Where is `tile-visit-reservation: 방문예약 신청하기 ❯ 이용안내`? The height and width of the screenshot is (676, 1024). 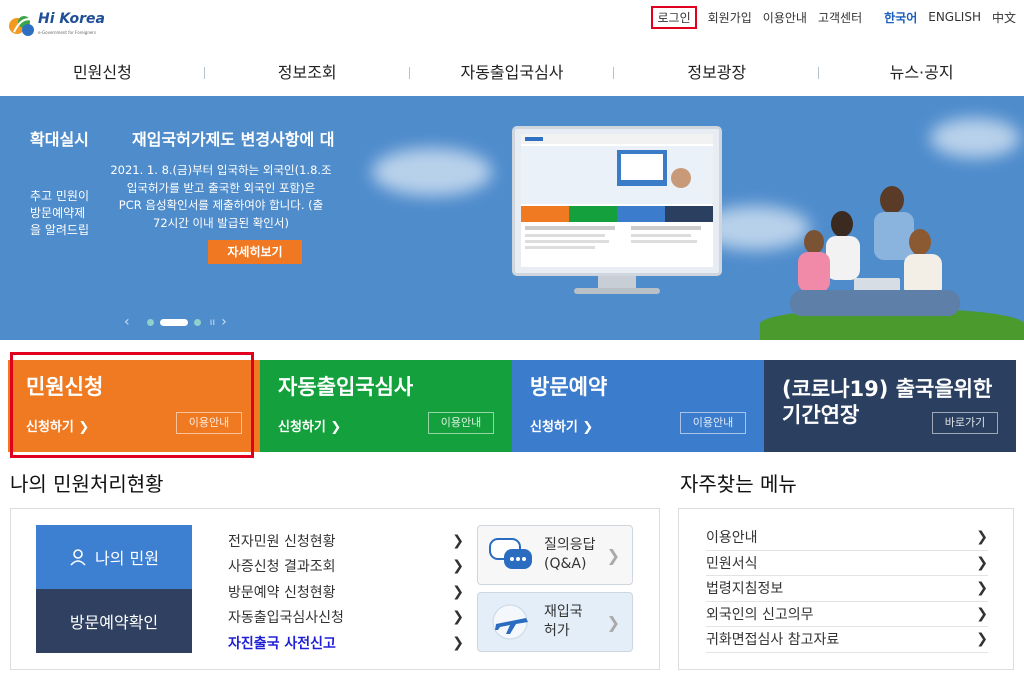 tile-visit-reservation: 방문예약 신청하기 ❯ 이용안내 is located at coordinates (638, 406).